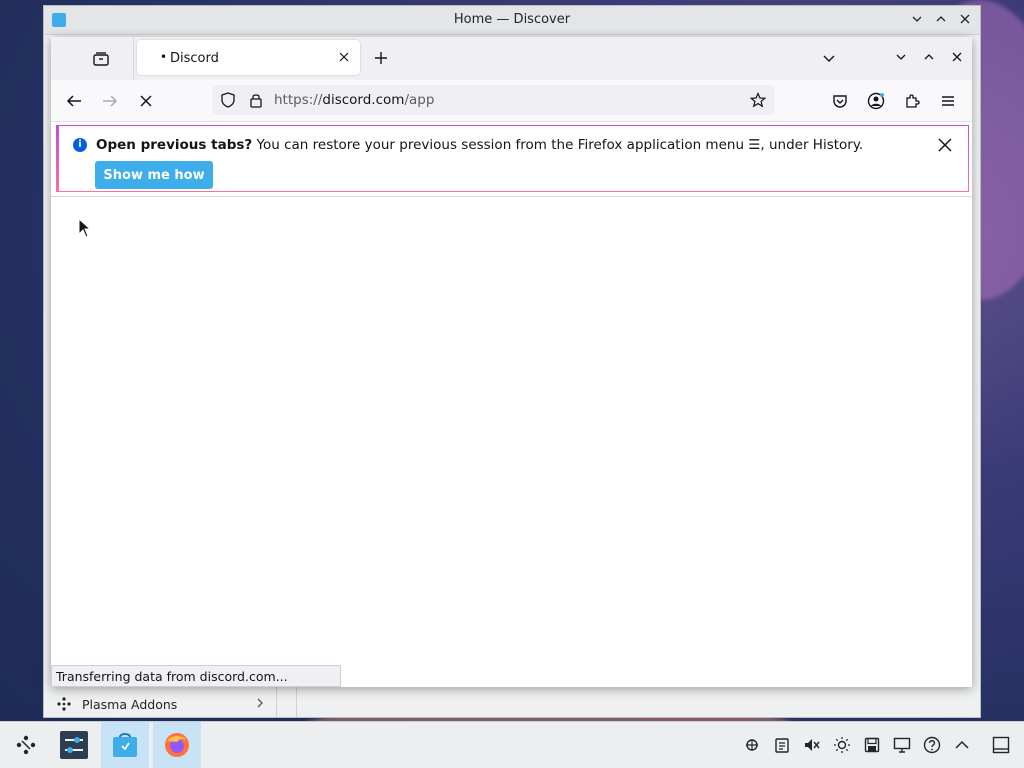 This screenshot has width=1024, height=768. I want to click on plasma-addons-icon, so click(64, 704).